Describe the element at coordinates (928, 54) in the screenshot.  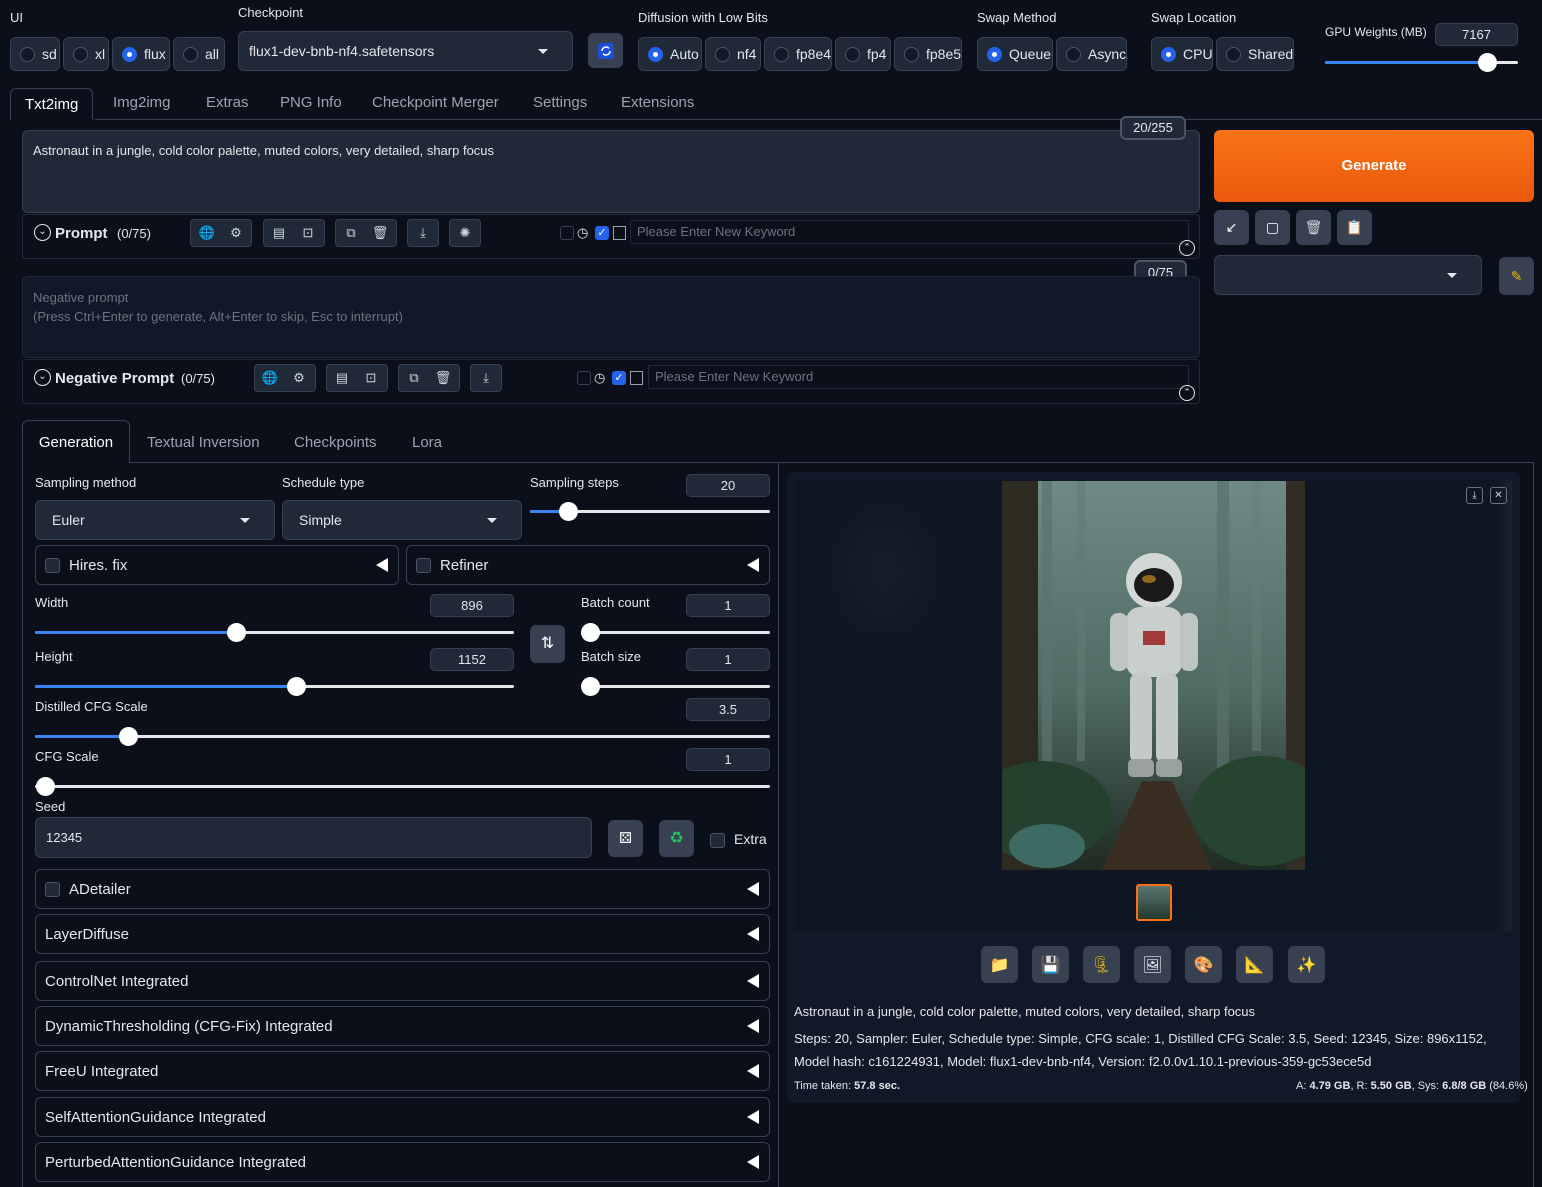
I see `diffusion-fp8e5: fp8e5` at that location.